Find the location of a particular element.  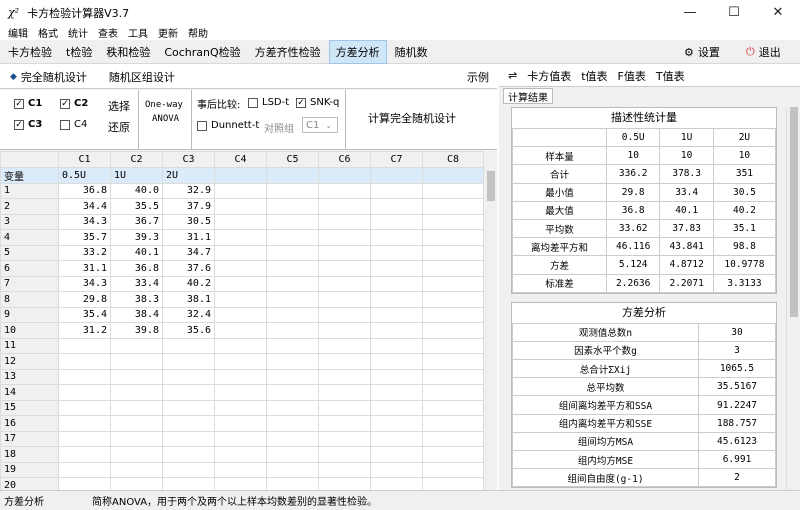

menu-edit: 编辑 is located at coordinates (18, 32).